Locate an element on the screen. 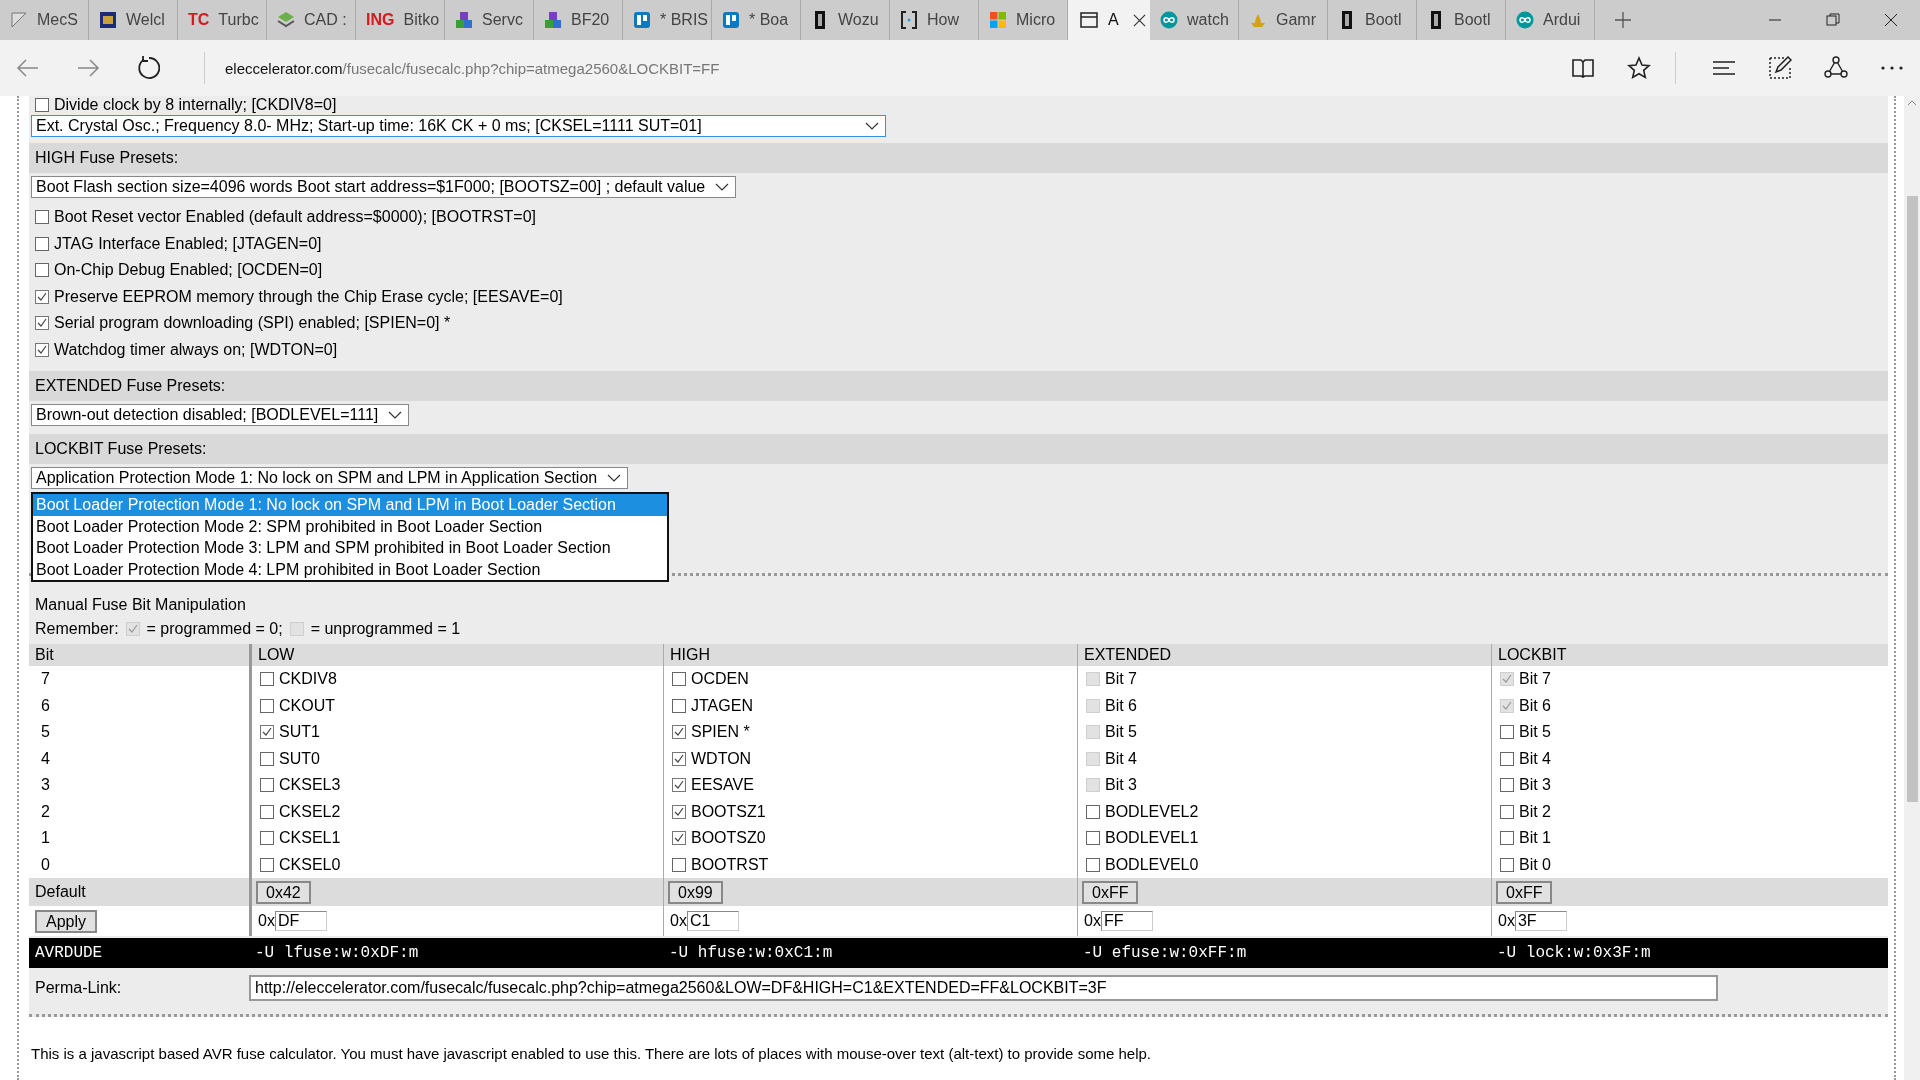 The height and width of the screenshot is (1080, 1920). column-header: LOCKBIT is located at coordinates (1689, 655).